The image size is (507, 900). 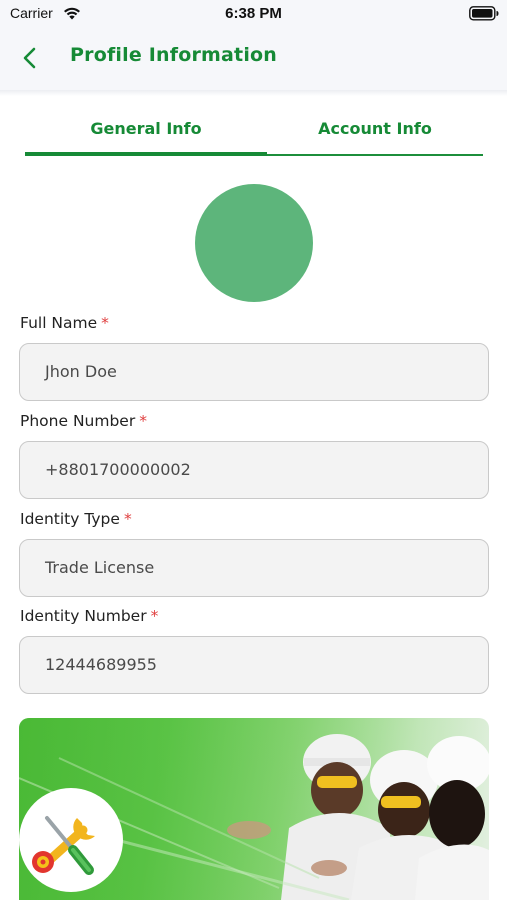 I want to click on full-name-label-text: Full Name, so click(x=59, y=323).